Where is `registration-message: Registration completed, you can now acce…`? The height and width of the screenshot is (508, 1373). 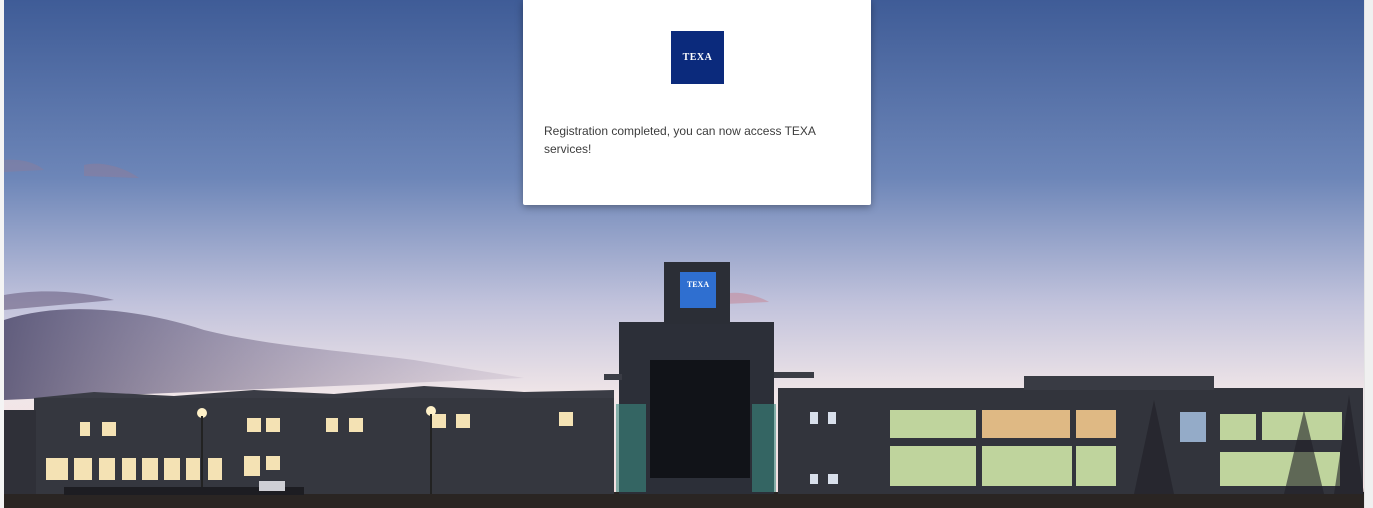 registration-message: Registration completed, you can now acce… is located at coordinates (680, 140).